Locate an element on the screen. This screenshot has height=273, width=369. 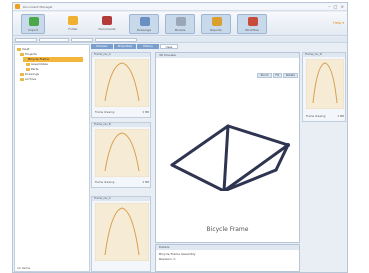
documents-button: Documents is located at coordinates (107, 24).